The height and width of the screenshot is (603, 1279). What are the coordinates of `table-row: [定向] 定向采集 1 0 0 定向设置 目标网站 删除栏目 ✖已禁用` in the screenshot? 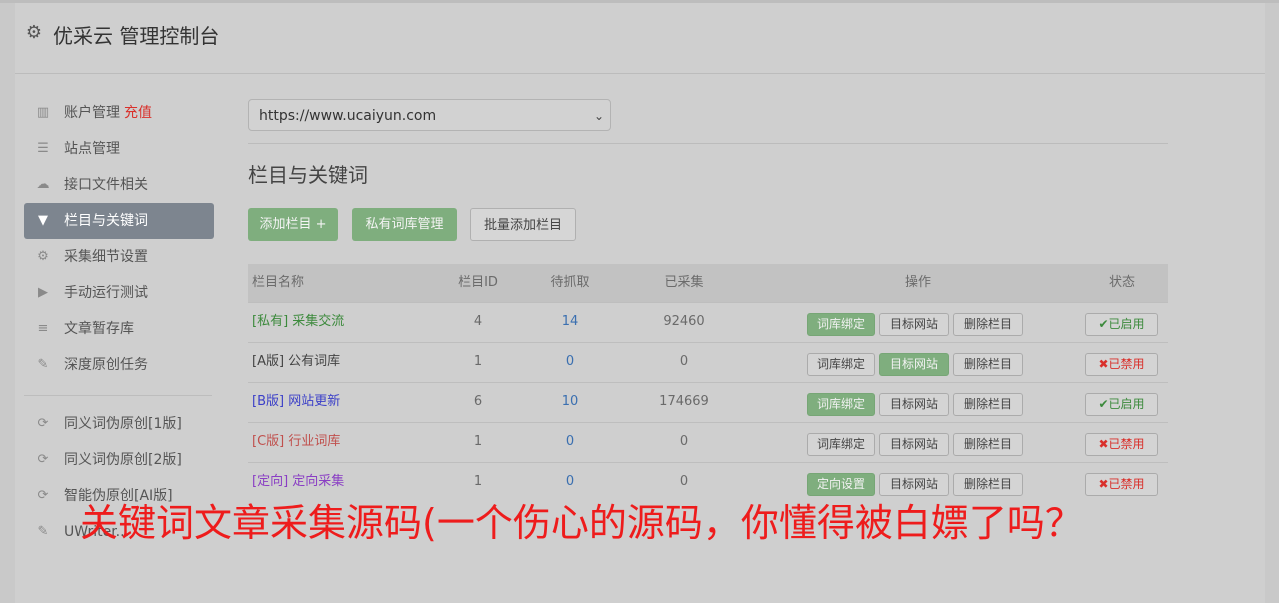 It's located at (708, 482).